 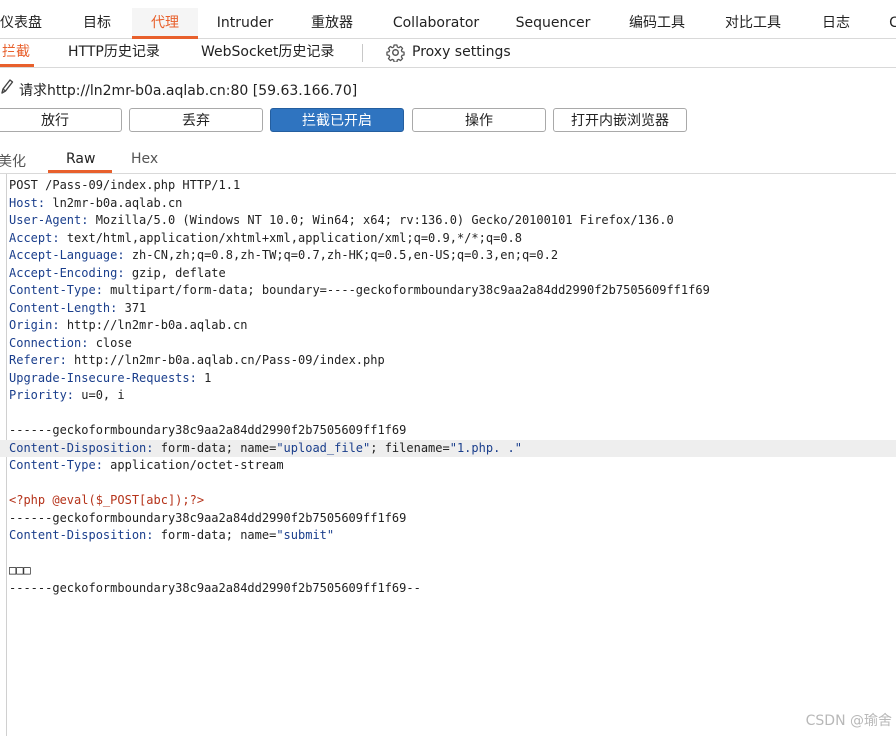 What do you see at coordinates (461, 52) in the screenshot?
I see `proxy-settings-link: Proxy settings` at bounding box center [461, 52].